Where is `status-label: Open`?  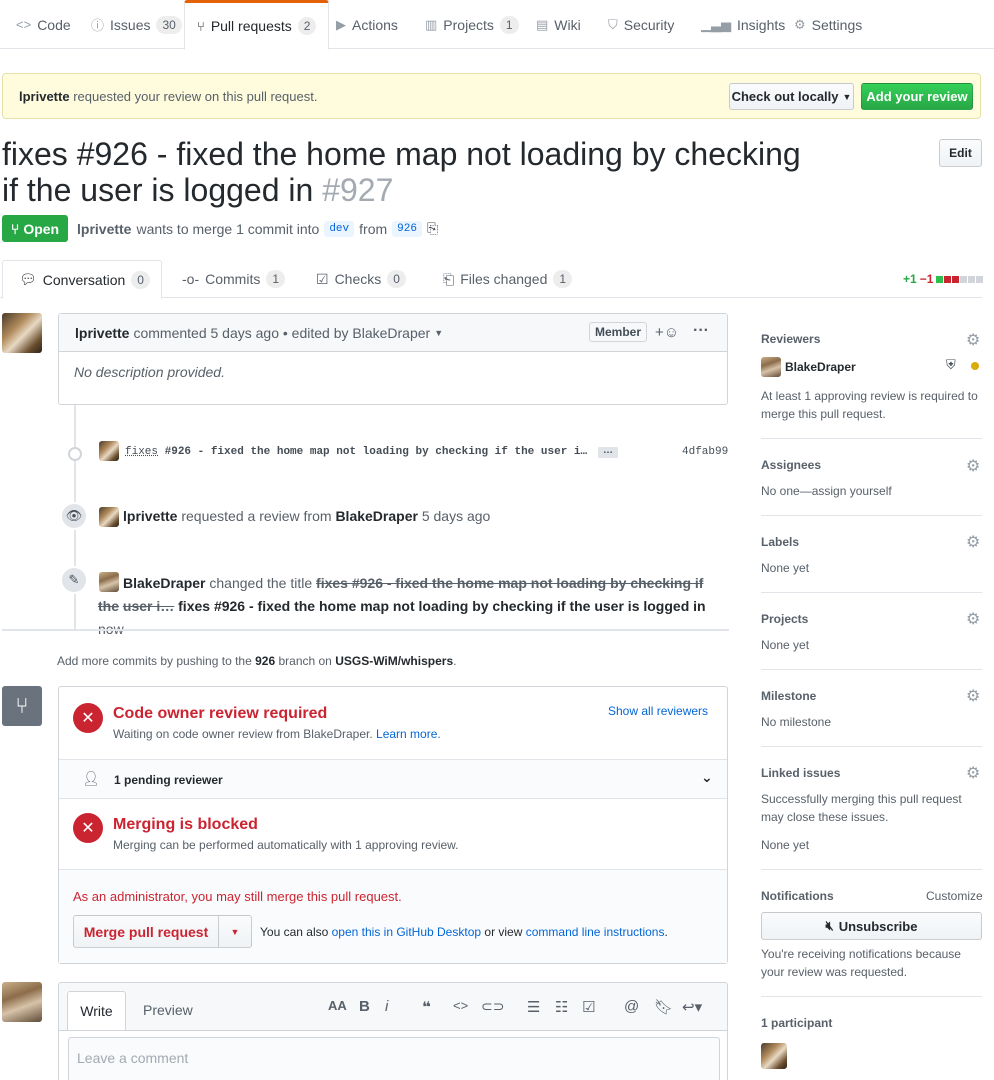
status-label: Open is located at coordinates (41, 228).